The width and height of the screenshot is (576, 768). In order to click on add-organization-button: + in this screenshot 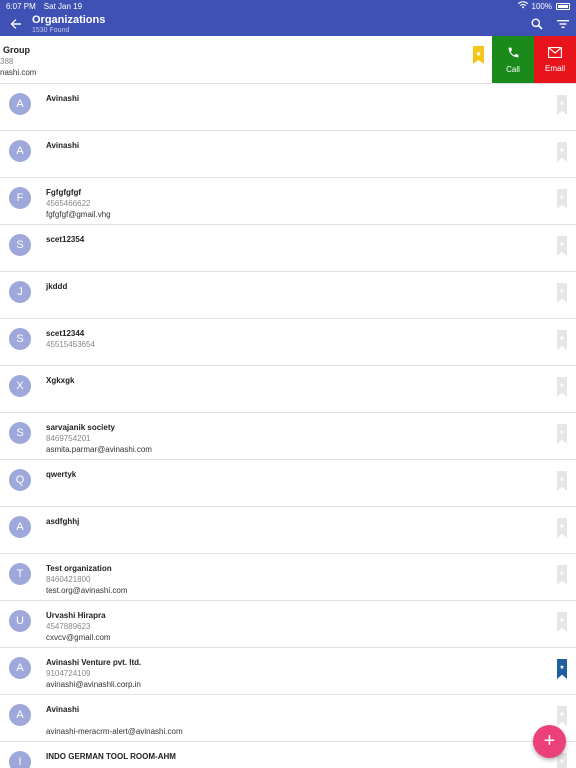, I will do `click(549, 741)`.